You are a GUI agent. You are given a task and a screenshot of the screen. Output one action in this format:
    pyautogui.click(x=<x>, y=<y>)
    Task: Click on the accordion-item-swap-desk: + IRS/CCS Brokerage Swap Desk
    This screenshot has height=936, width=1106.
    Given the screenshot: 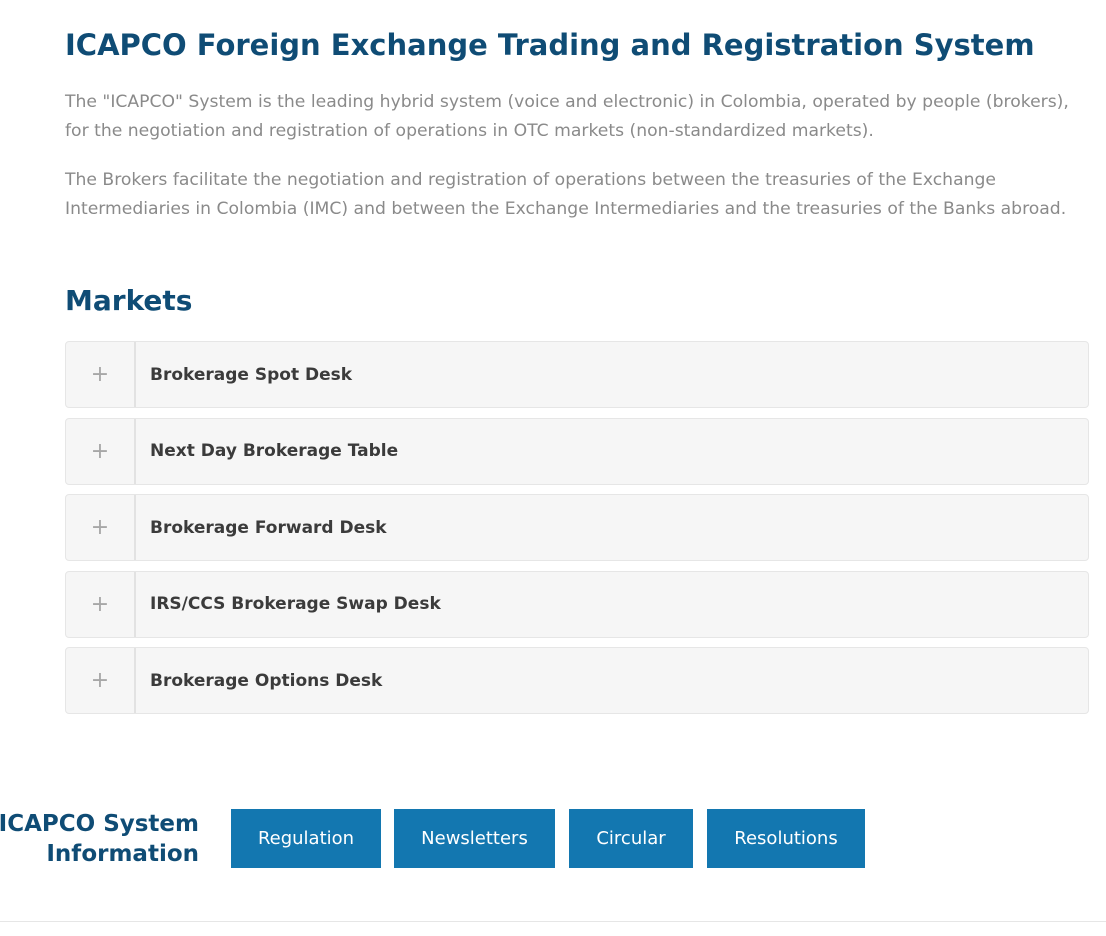 What is the action you would take?
    pyautogui.click(x=577, y=604)
    